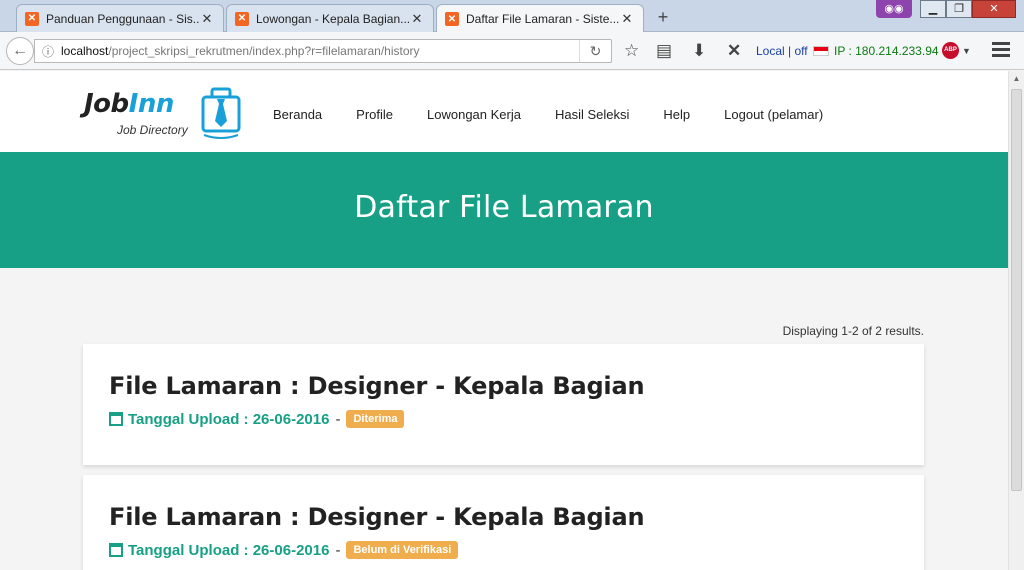 This screenshot has width=1024, height=570. I want to click on nav-beranda: Beranda, so click(297, 114).